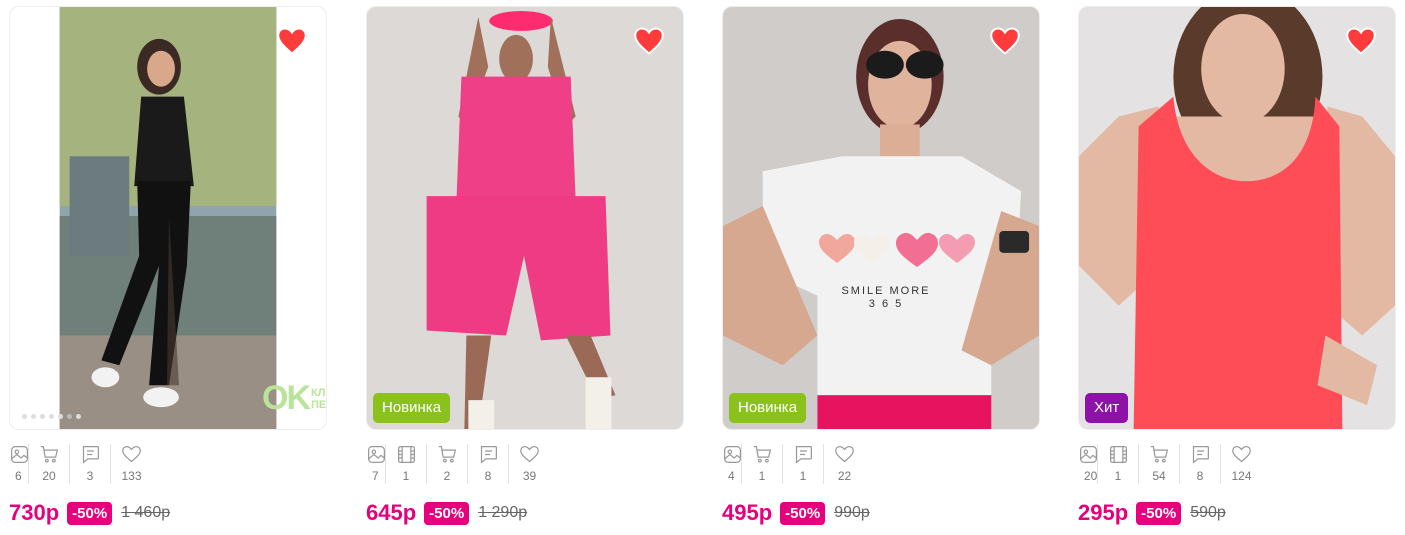 Image resolution: width=1405 pixels, height=535 pixels. I want to click on price-row: 730р -50% 1 460р, so click(168, 513).